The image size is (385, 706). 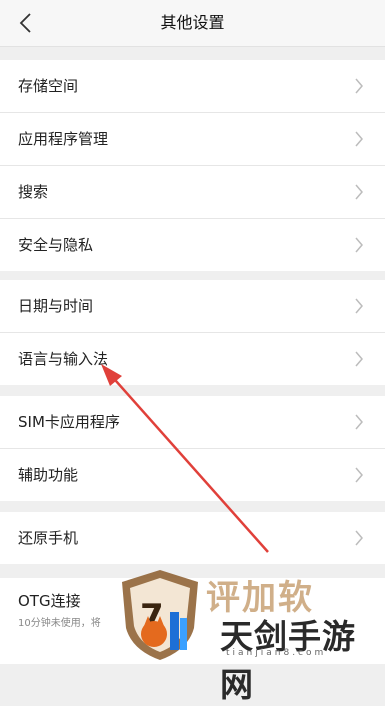 What do you see at coordinates (192, 192) in the screenshot?
I see `settings-item-search: 搜索` at bounding box center [192, 192].